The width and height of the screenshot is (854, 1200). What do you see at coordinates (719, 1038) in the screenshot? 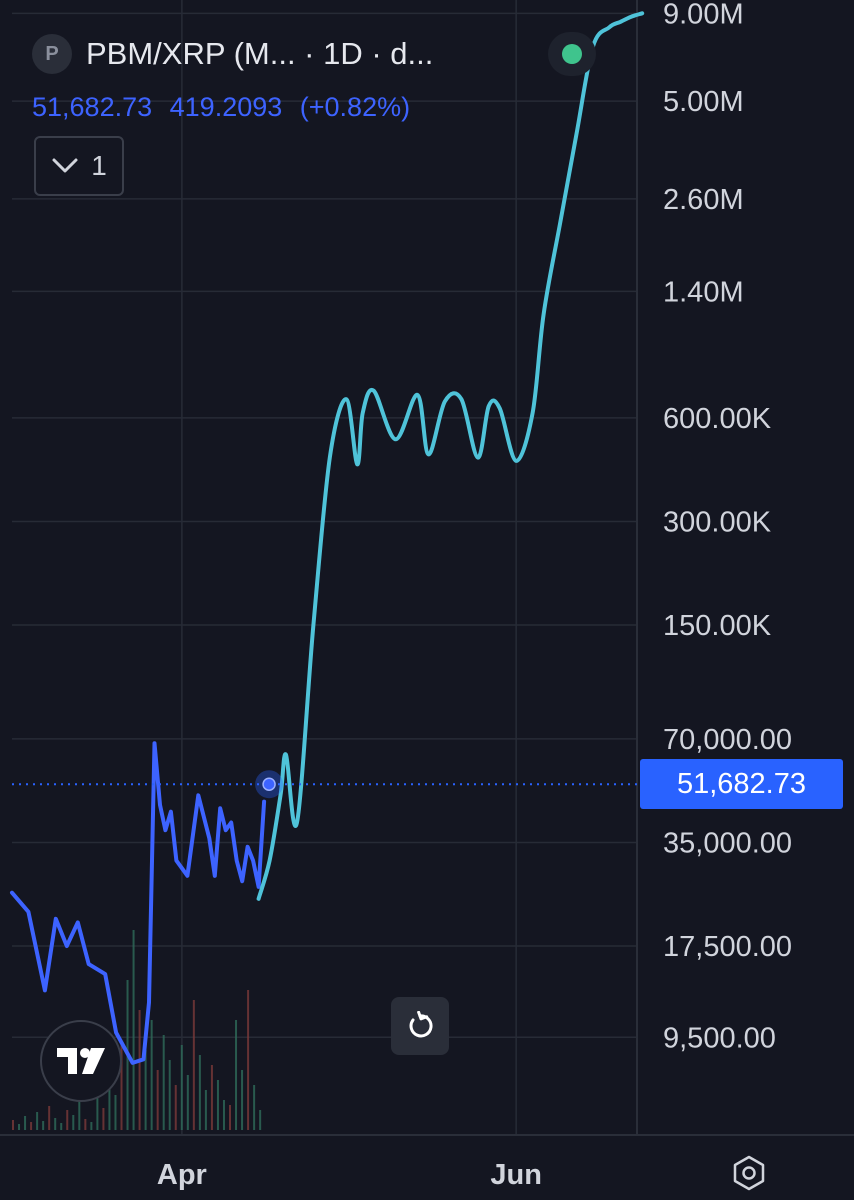
I see `y-tick-label: 9,500.00` at bounding box center [719, 1038].